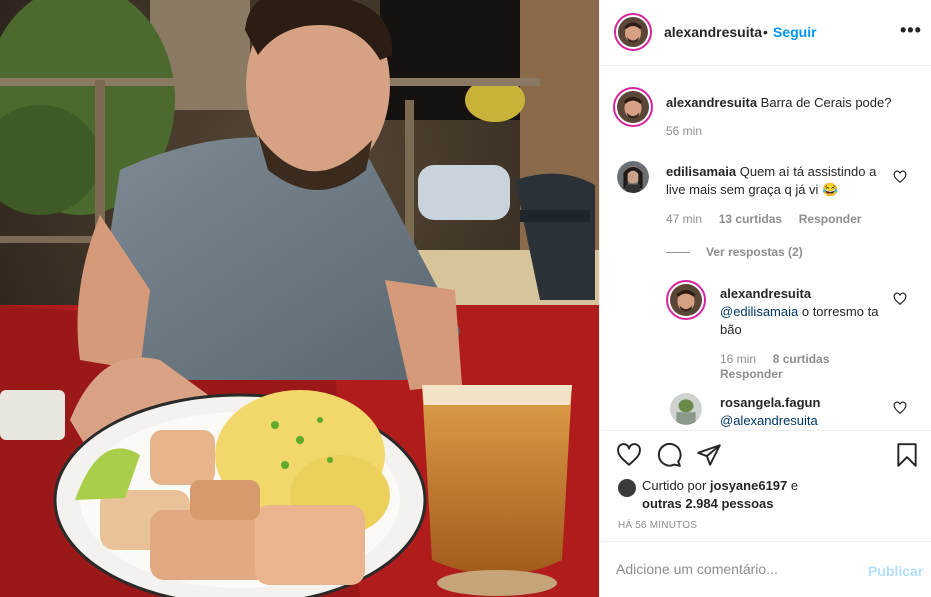 This screenshot has height=597, width=931. I want to click on bookmark-icon, so click(907, 455).